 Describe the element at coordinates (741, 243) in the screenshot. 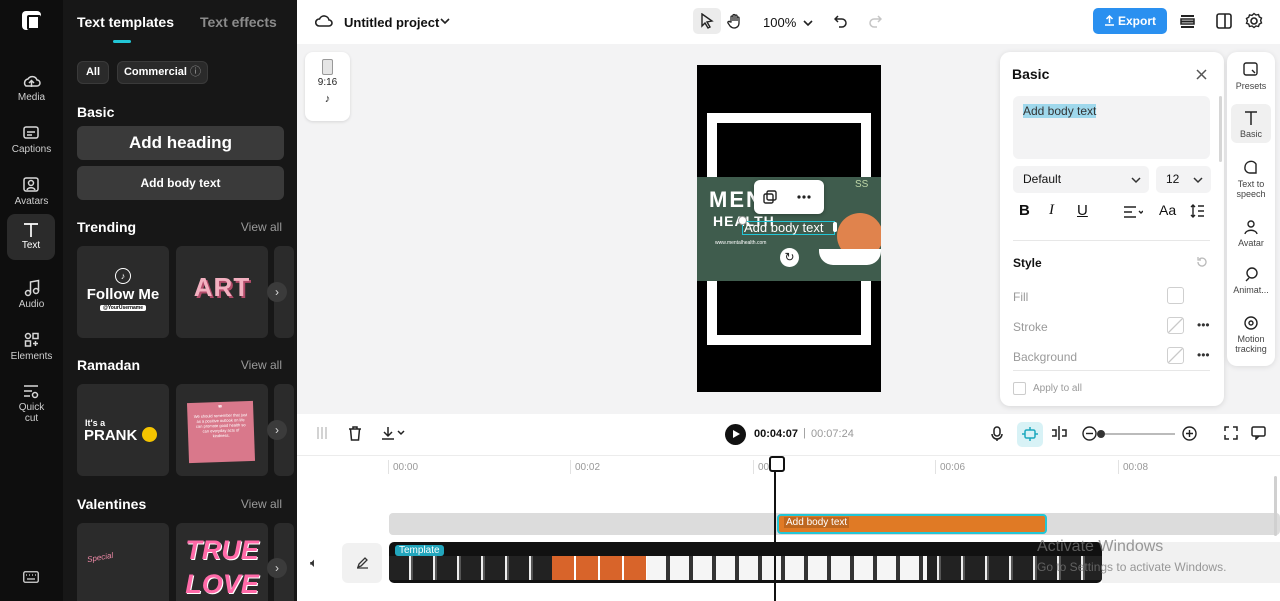

I see `banner-url: www.mentalhealth.com` at that location.